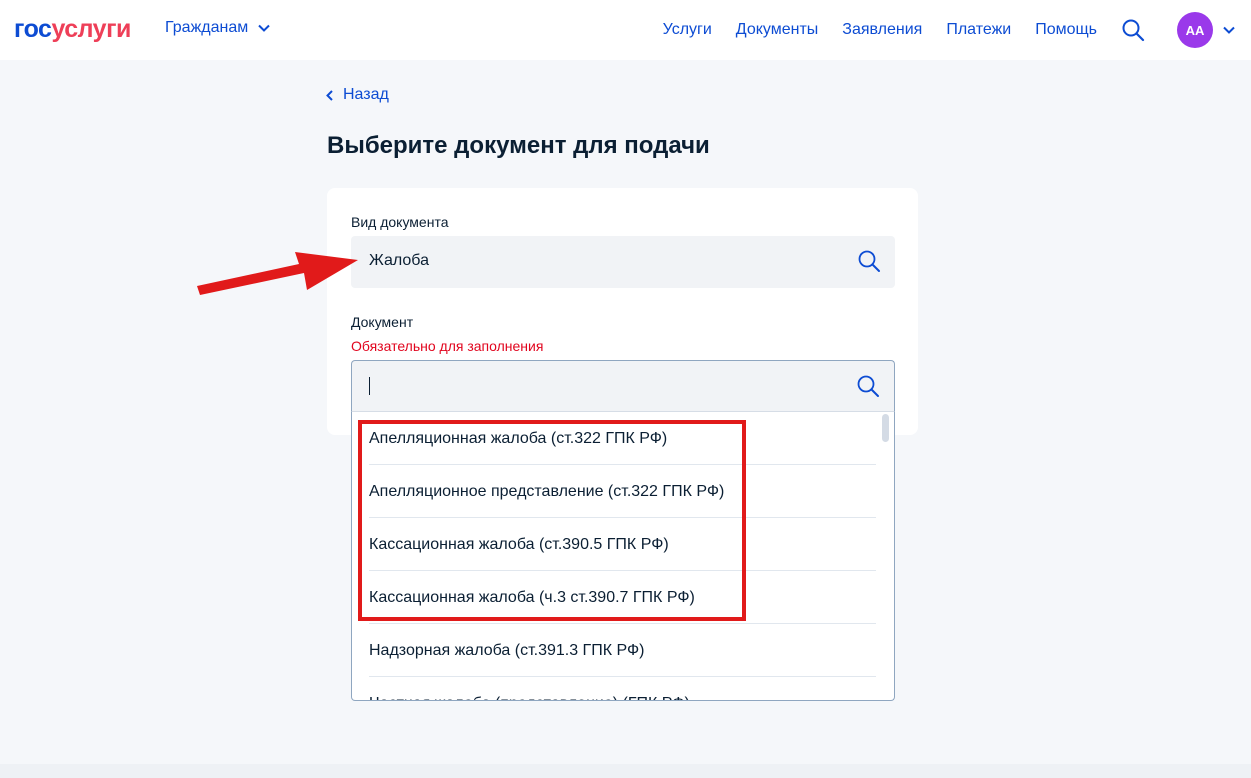 Image resolution: width=1251 pixels, height=778 pixels. I want to click on avatar: АА, so click(1195, 30).